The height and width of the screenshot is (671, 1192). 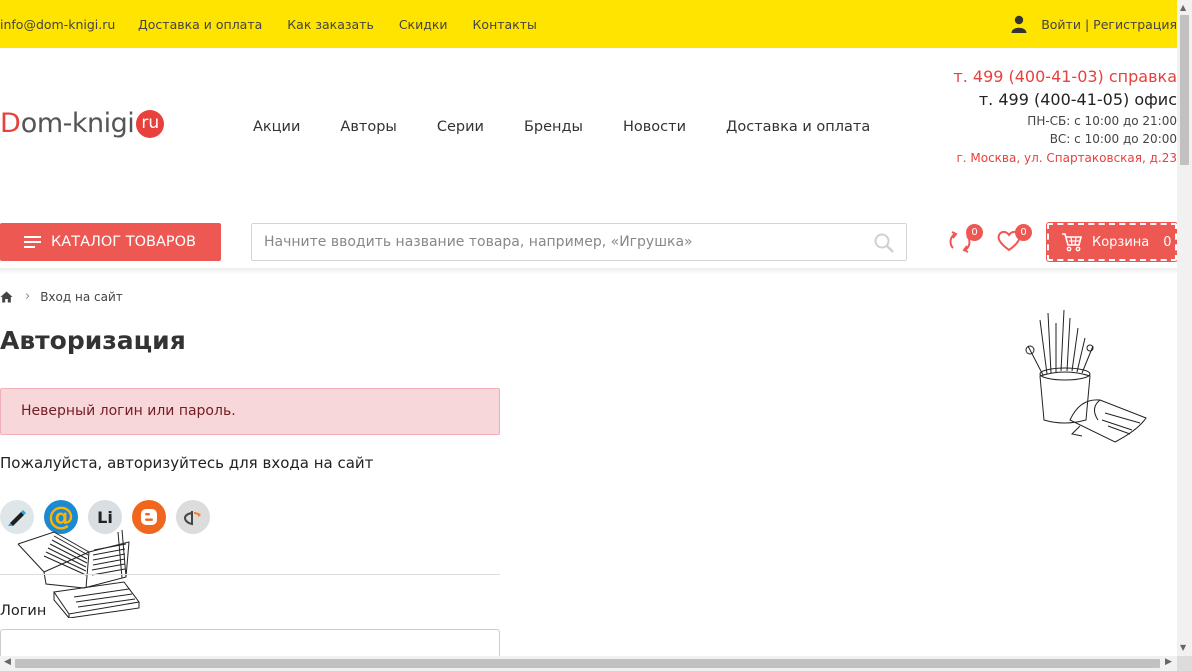 I want to click on wishlist-button: 0, so click(x=1014, y=240).